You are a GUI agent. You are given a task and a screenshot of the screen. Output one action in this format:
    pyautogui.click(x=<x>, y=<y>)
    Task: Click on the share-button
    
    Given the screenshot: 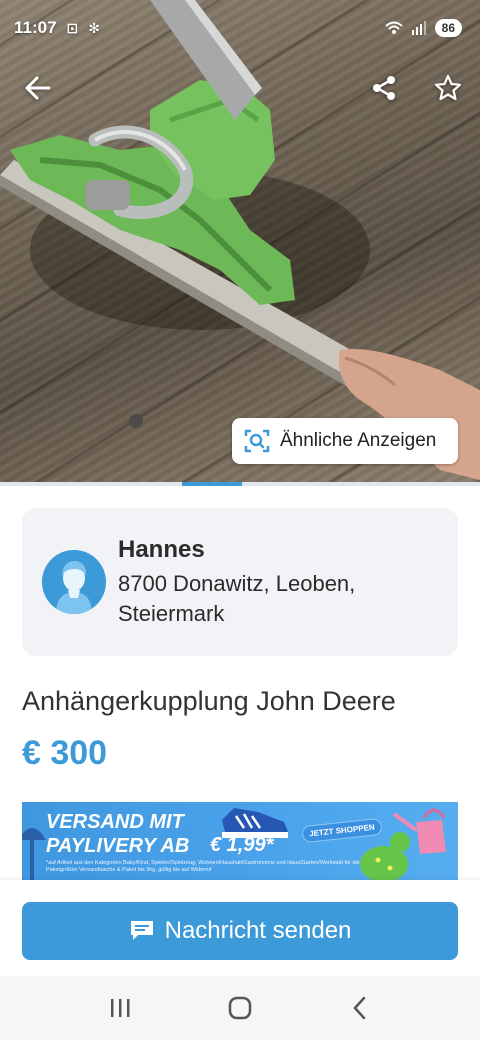 What is the action you would take?
    pyautogui.click(x=384, y=88)
    